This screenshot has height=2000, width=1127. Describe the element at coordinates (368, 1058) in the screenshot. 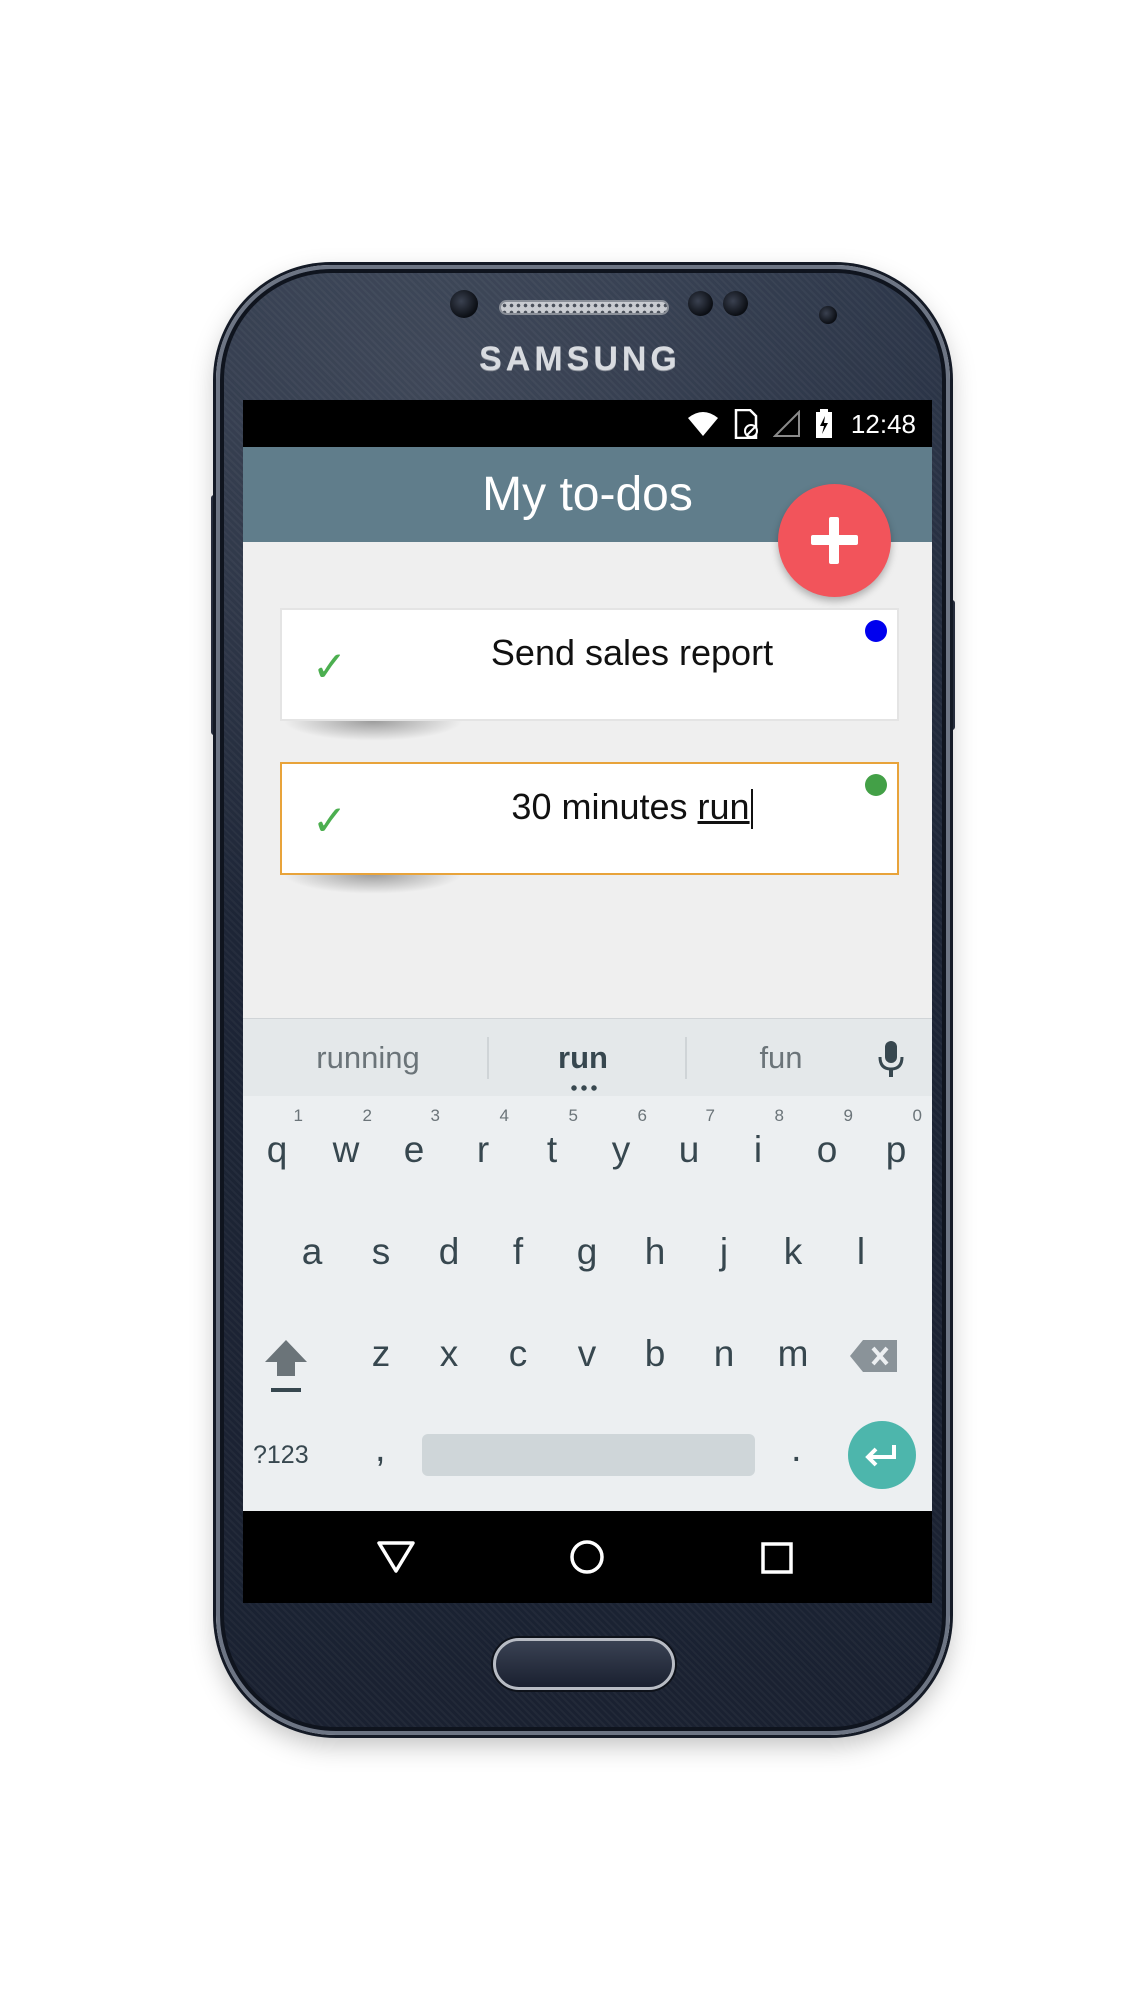

I see `suggestion-running: running` at that location.